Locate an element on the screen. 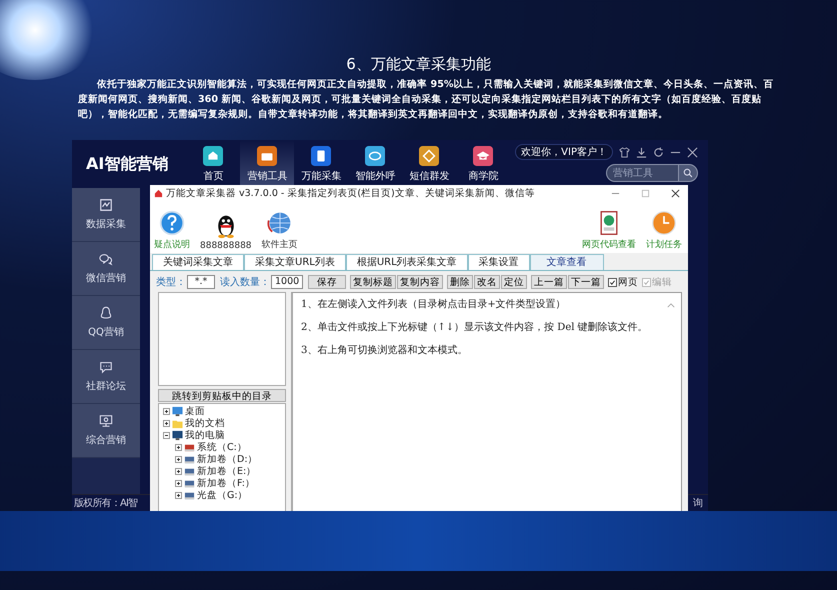 This screenshot has height=590, width=837. toolbar-button: 下一篇 is located at coordinates (586, 282).